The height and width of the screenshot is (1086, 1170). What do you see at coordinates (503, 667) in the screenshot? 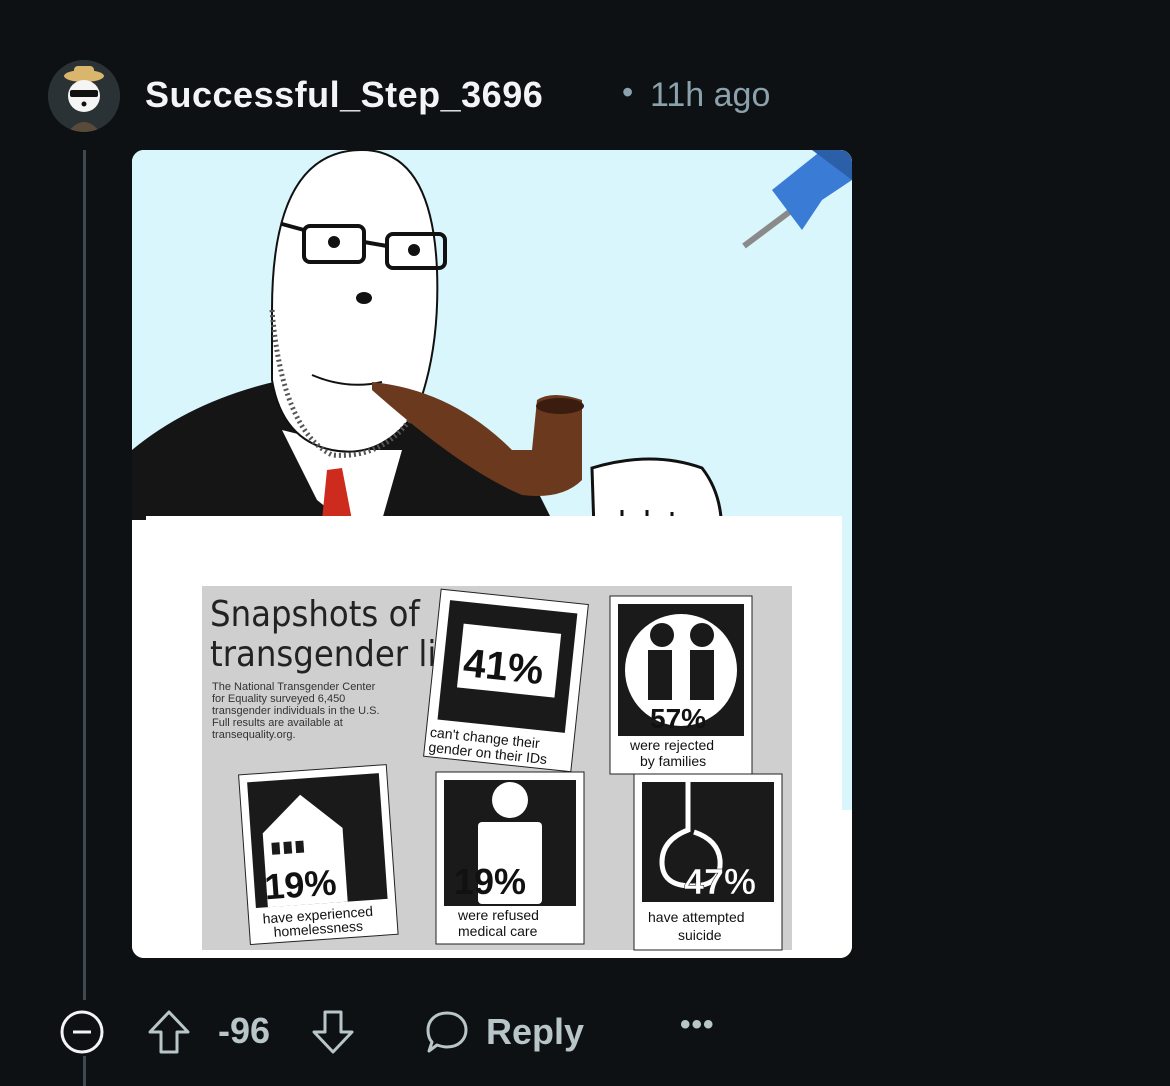
I see `svg-text: 41%` at bounding box center [503, 667].